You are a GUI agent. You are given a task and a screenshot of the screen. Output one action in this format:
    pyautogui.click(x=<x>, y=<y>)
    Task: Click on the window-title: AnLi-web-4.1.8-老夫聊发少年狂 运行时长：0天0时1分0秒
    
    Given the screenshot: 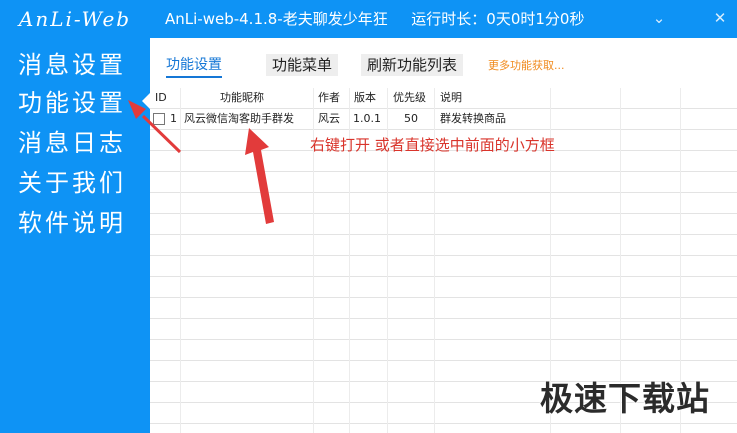 What is the action you would take?
    pyautogui.click(x=374, y=19)
    